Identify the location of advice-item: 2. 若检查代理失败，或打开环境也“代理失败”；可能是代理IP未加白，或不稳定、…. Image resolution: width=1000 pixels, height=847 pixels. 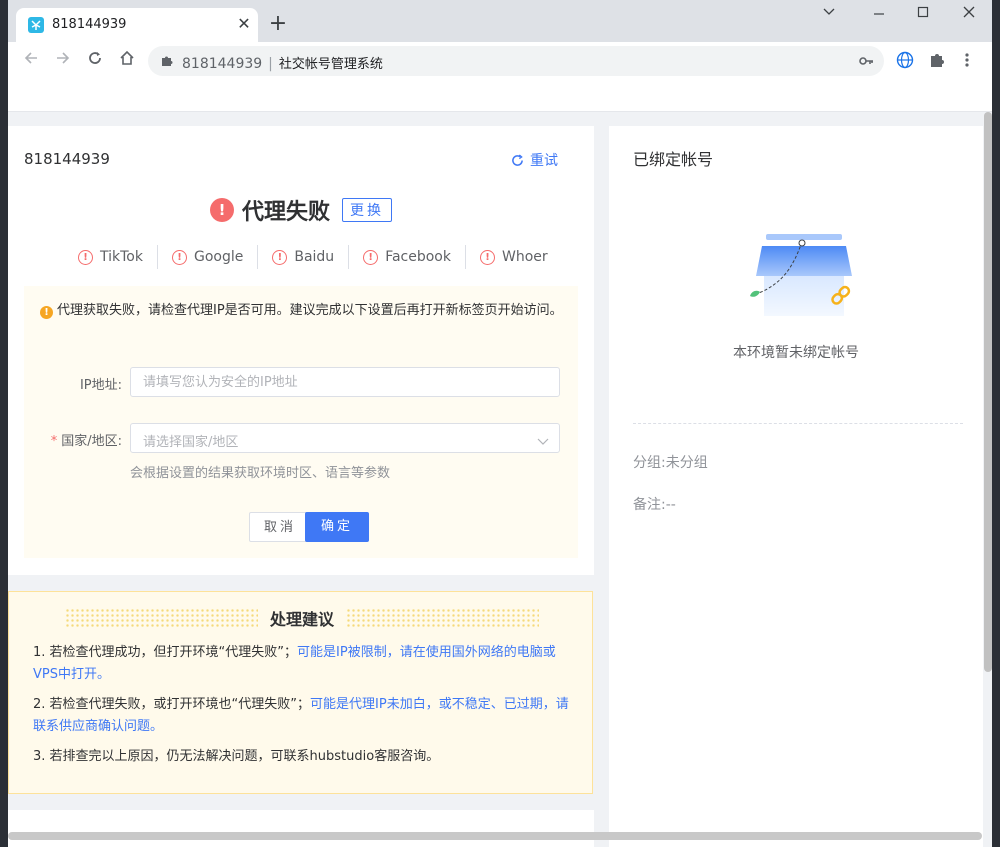
(303, 716).